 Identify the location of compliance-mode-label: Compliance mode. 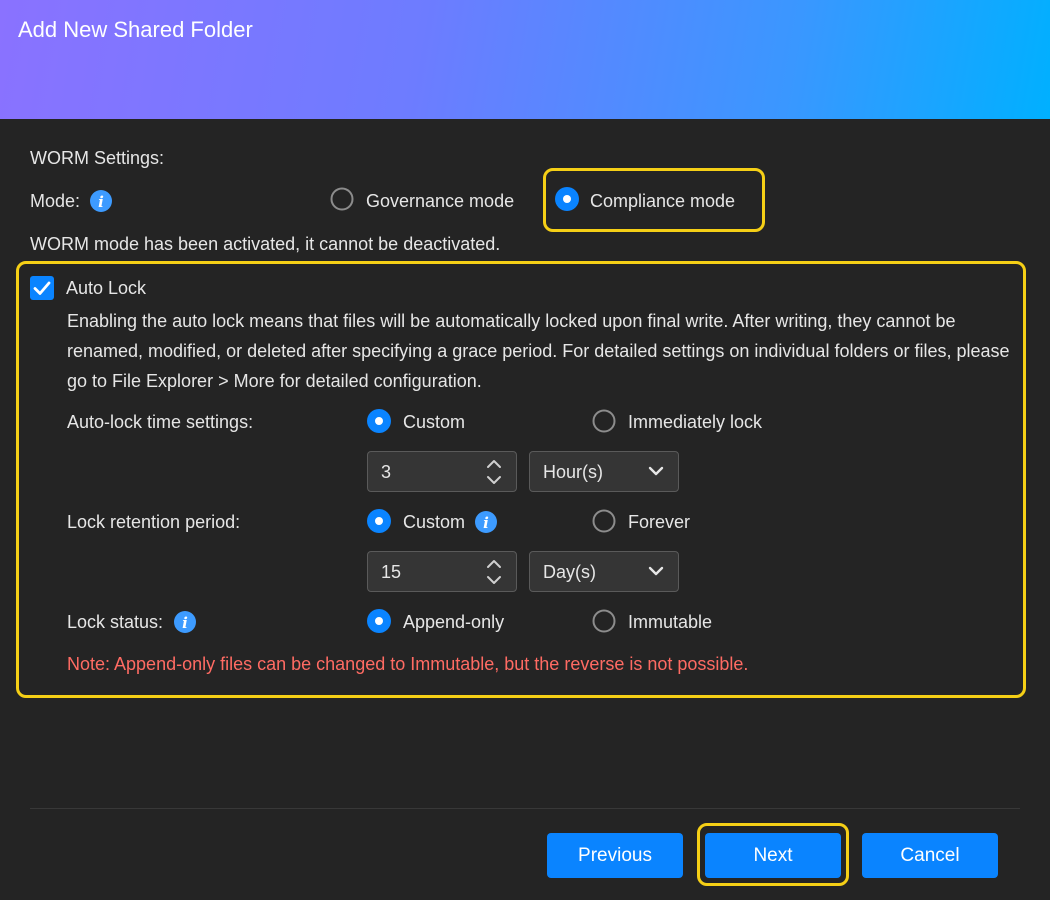
(662, 201).